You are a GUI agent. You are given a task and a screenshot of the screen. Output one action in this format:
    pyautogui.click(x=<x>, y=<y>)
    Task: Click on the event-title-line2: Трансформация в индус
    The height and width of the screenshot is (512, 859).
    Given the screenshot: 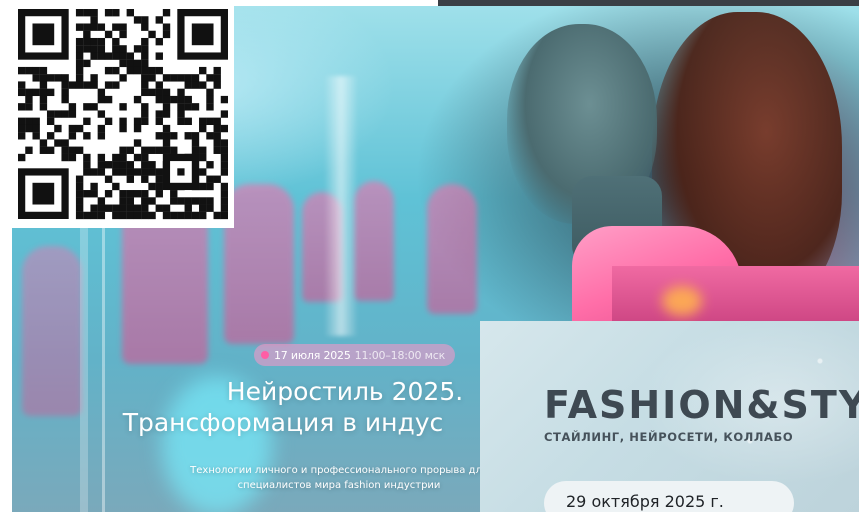 What is the action you would take?
    pyautogui.click(x=283, y=422)
    